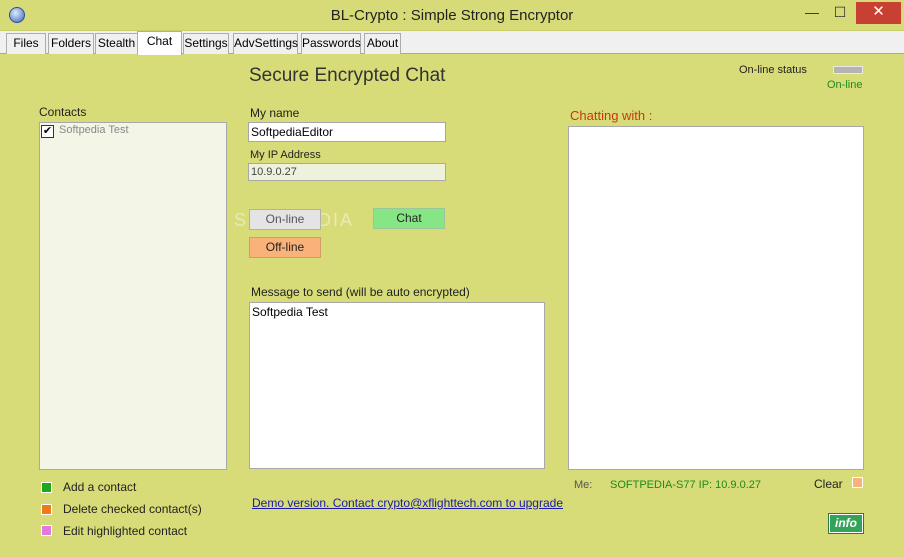  I want to click on tab-settings: Settings, so click(206, 43).